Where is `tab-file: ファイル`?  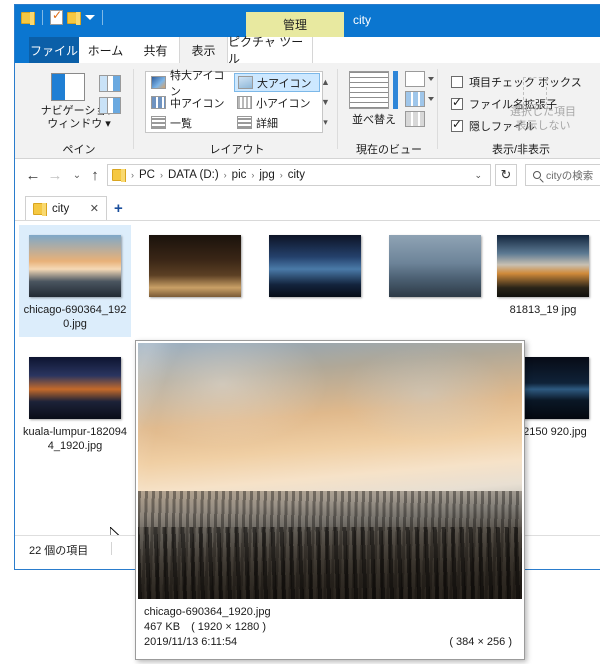 tab-file: ファイル is located at coordinates (54, 50).